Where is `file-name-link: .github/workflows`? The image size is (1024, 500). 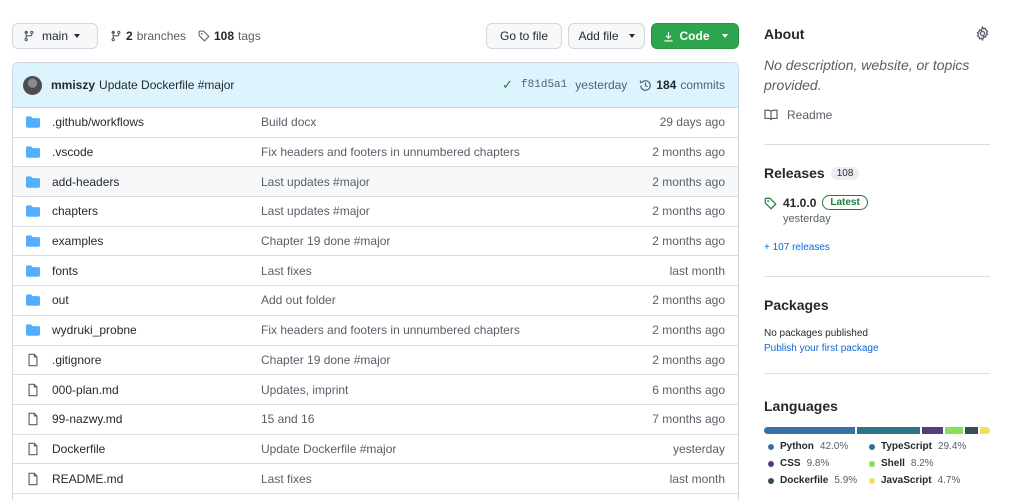 file-name-link: .github/workflows is located at coordinates (98, 122).